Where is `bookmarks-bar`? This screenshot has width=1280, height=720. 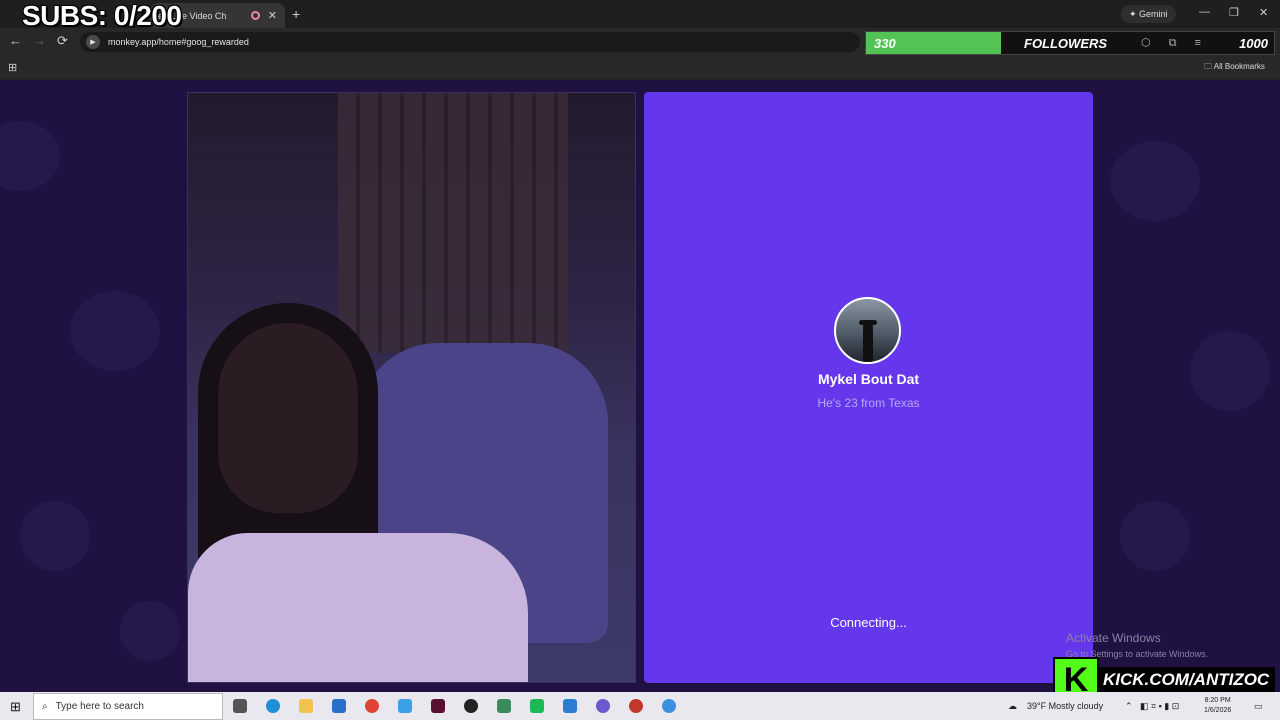 bookmarks-bar is located at coordinates (640, 67).